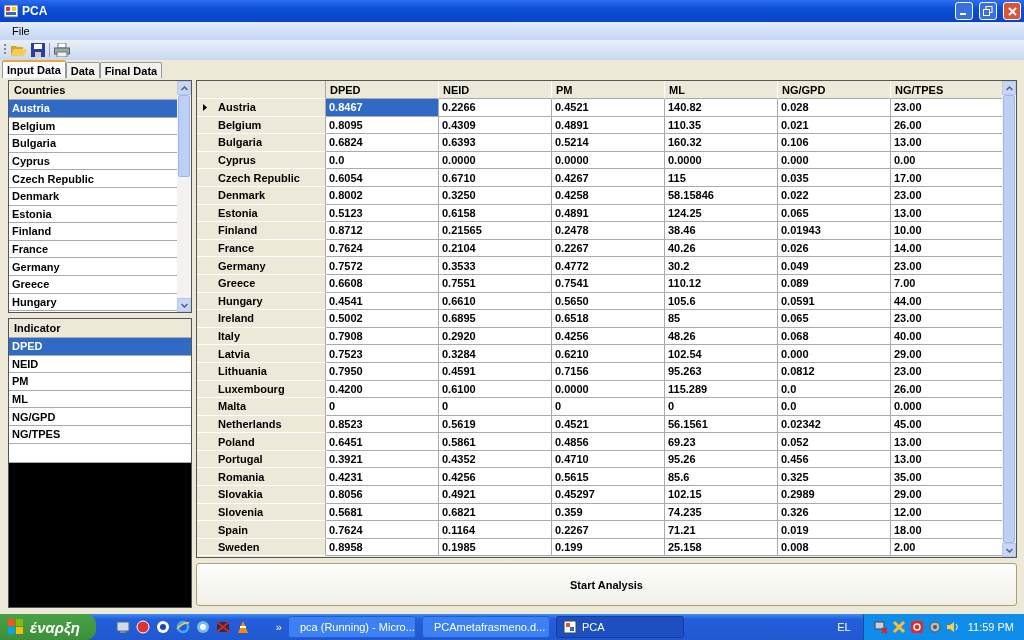 The height and width of the screenshot is (640, 1024). What do you see at coordinates (242, 627) in the screenshot?
I see `cone-icon` at bounding box center [242, 627].